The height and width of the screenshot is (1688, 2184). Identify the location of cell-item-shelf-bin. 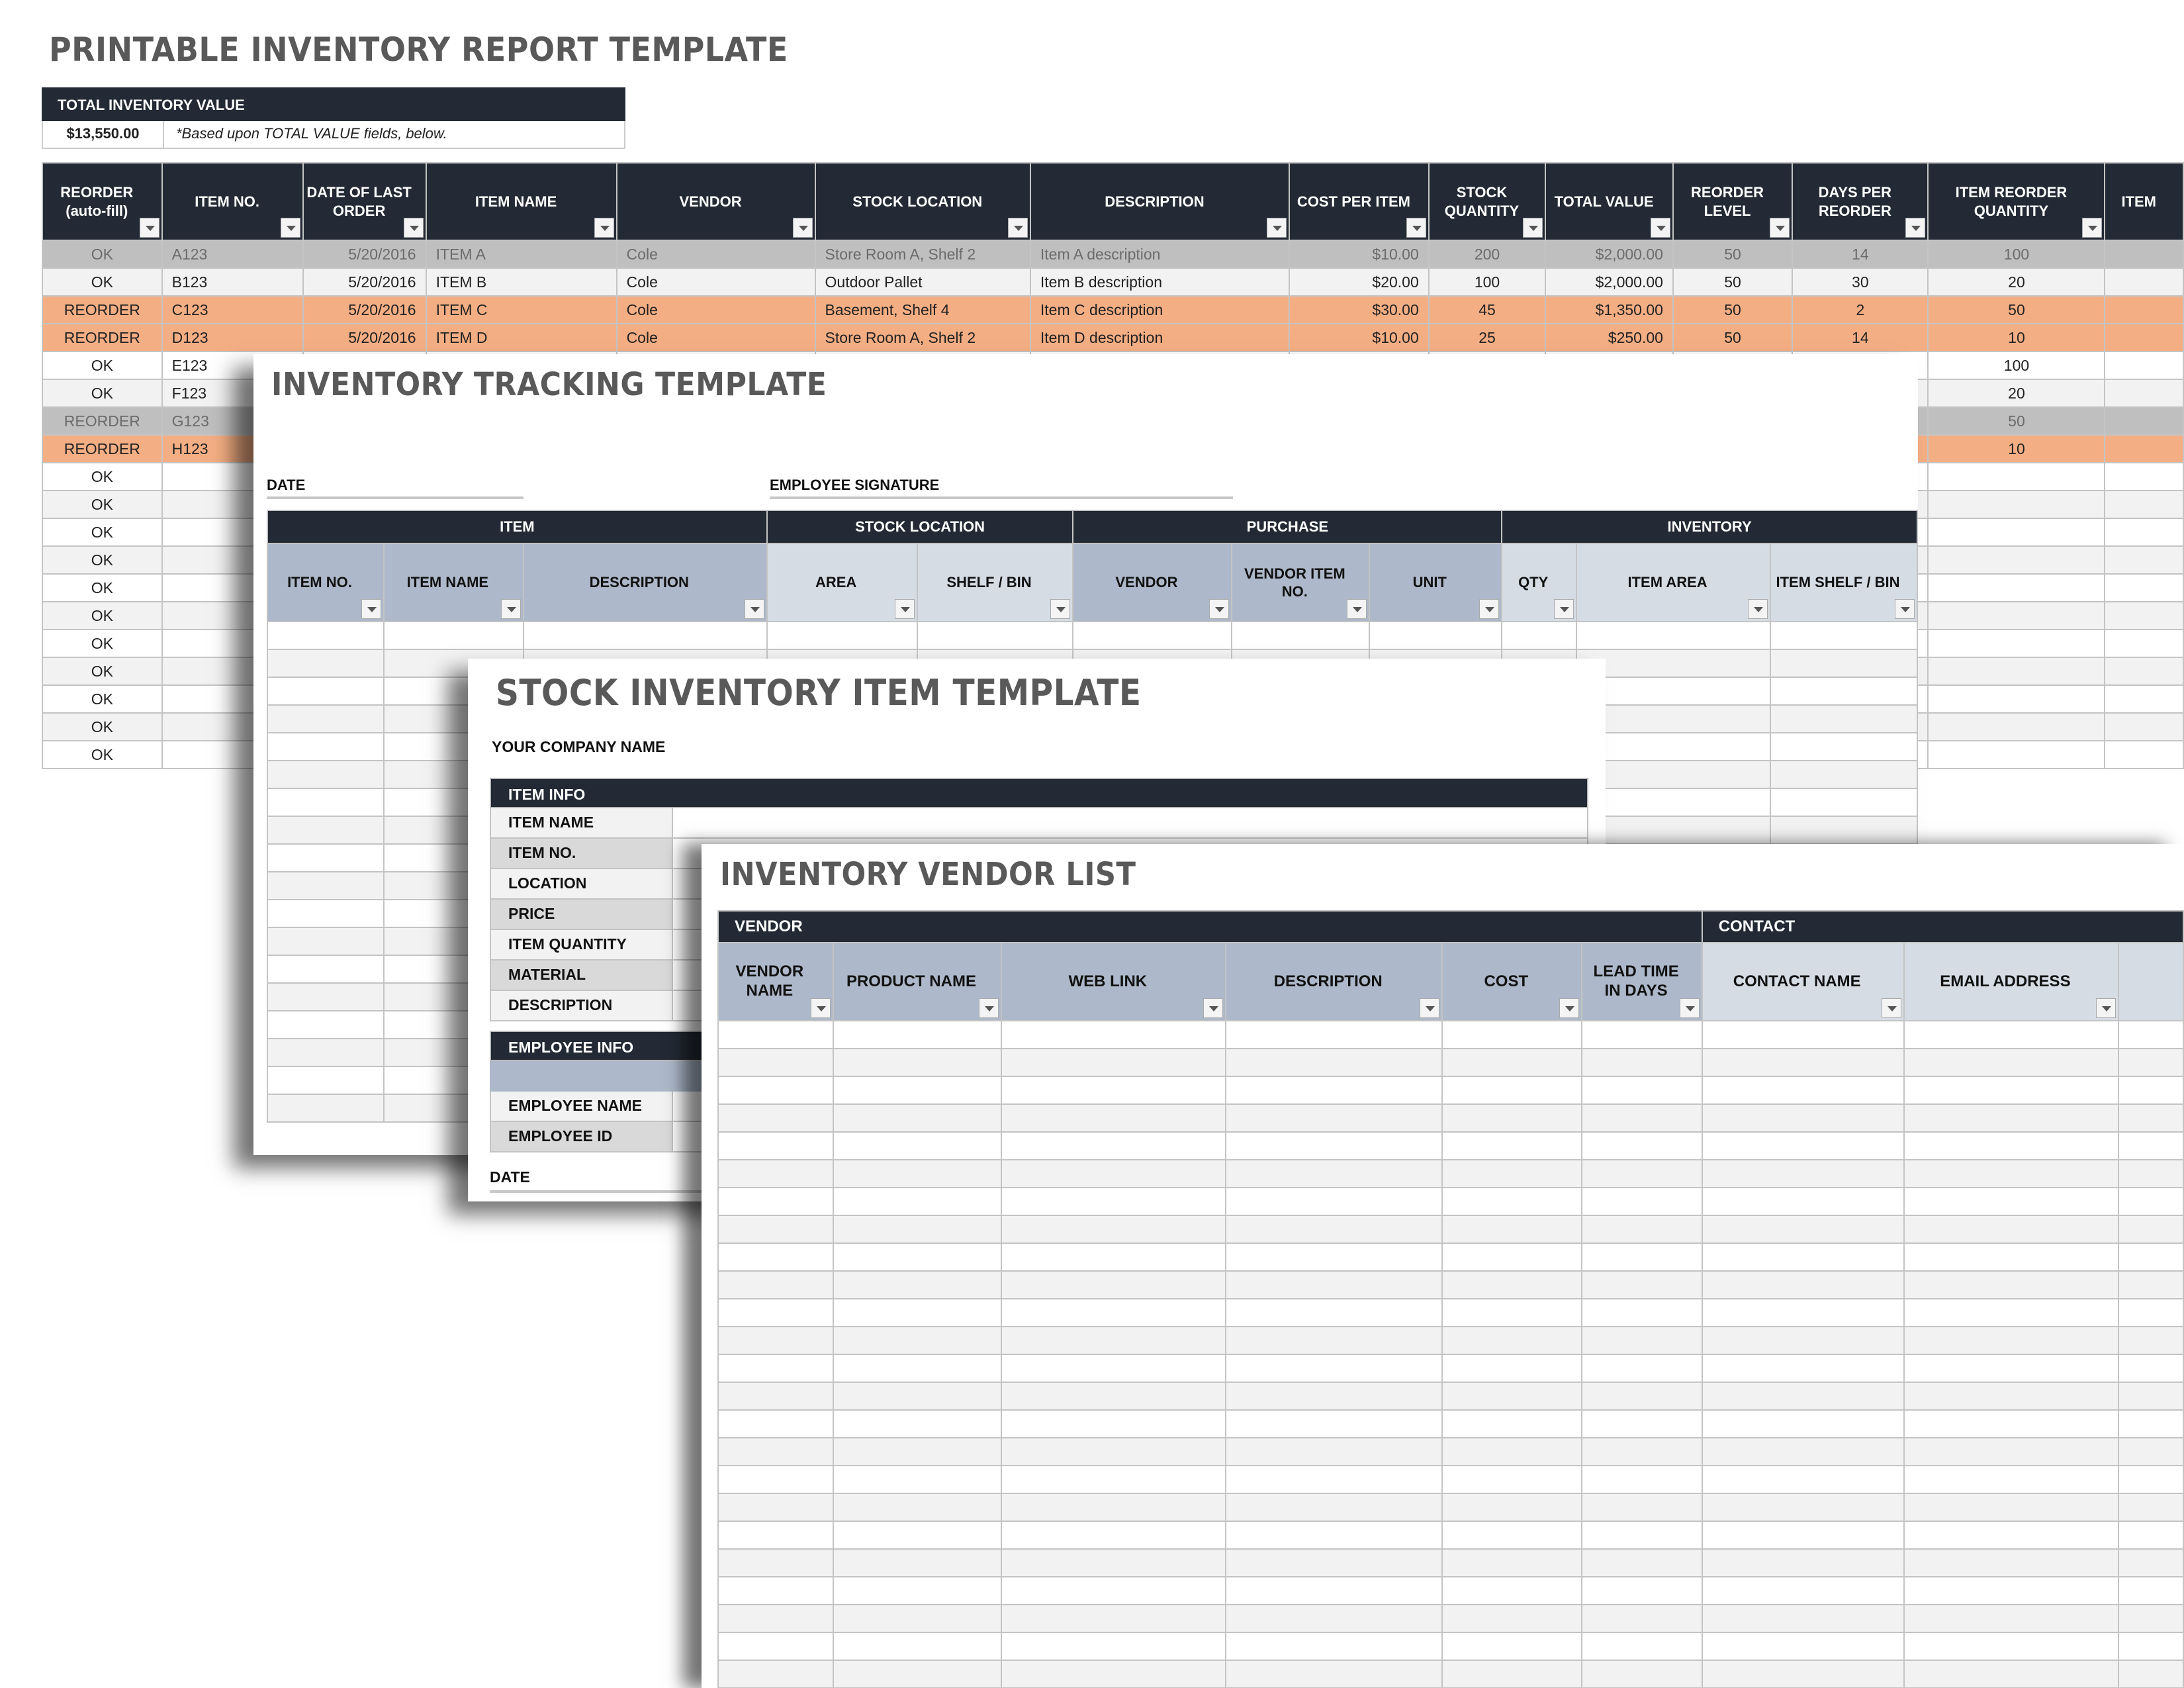
(1844, 802).